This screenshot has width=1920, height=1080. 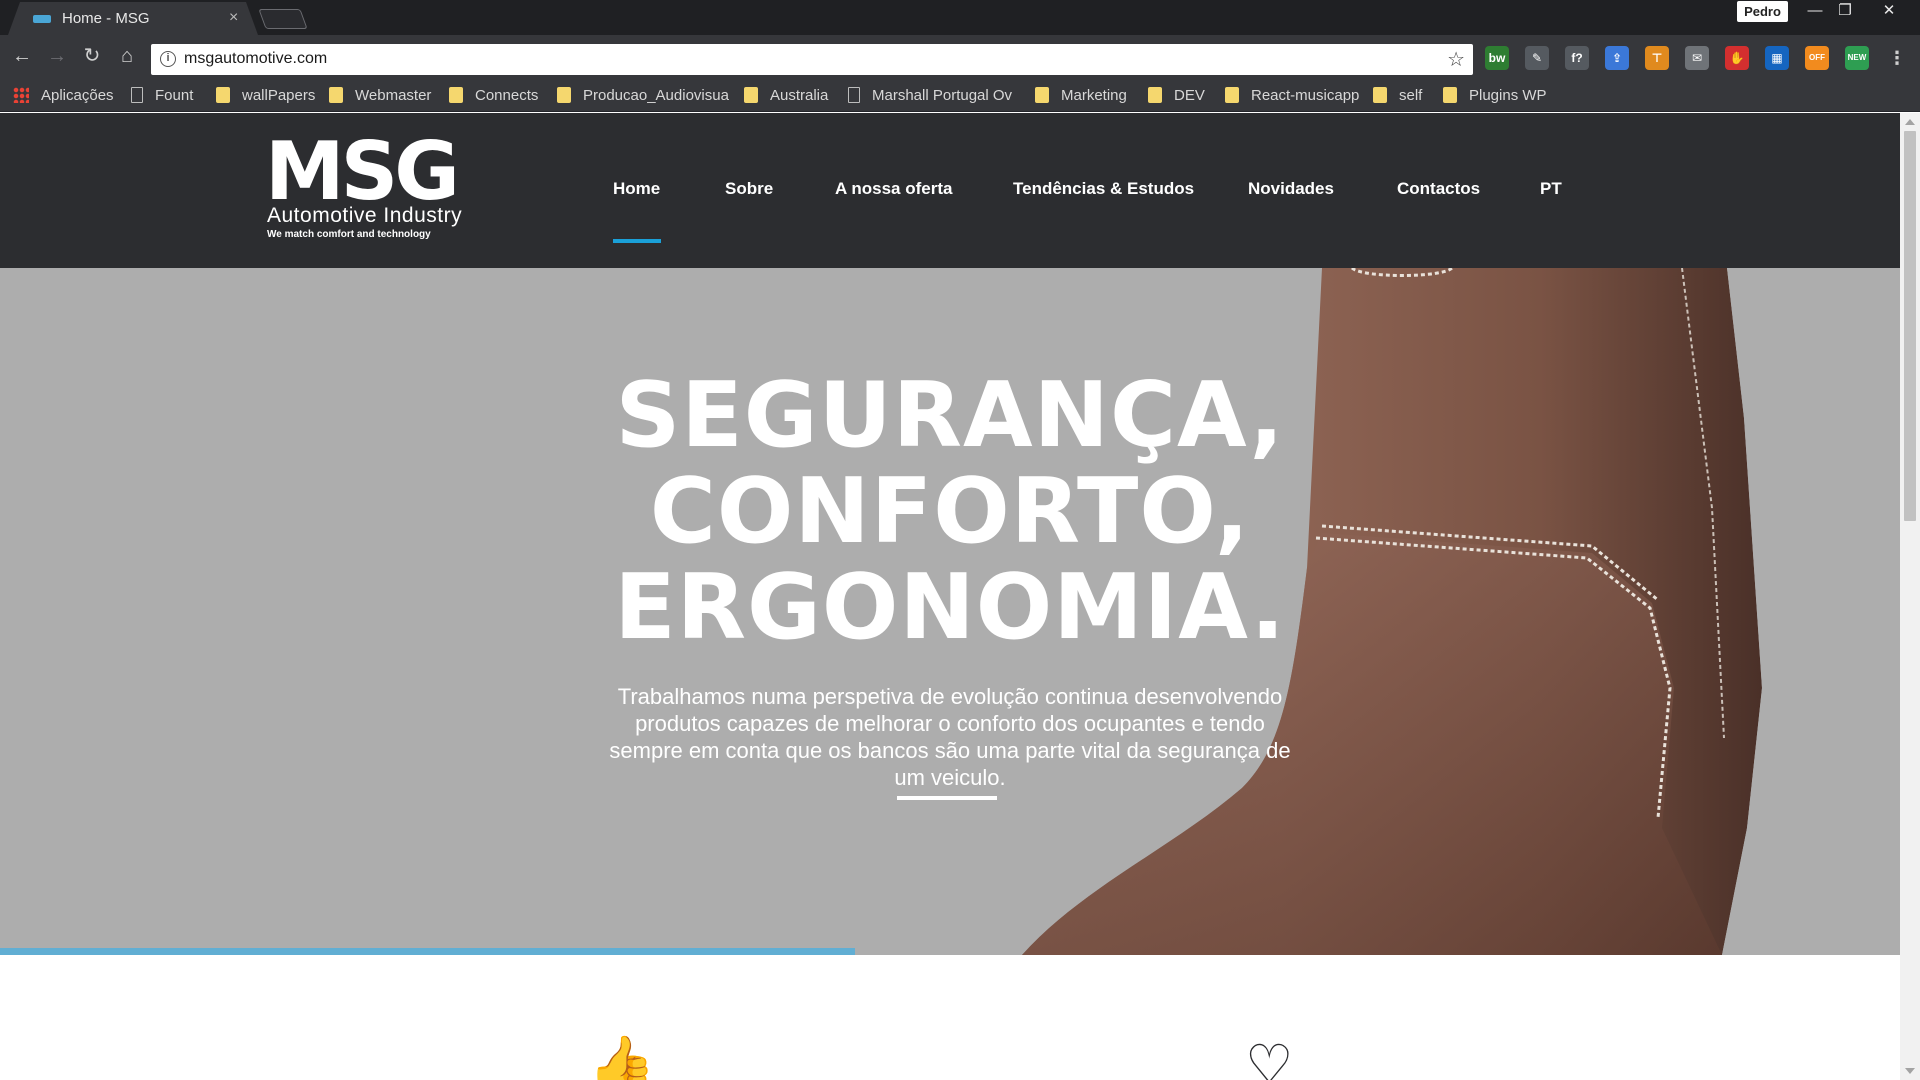 I want to click on tab-close-icon: ×, so click(x=233, y=18).